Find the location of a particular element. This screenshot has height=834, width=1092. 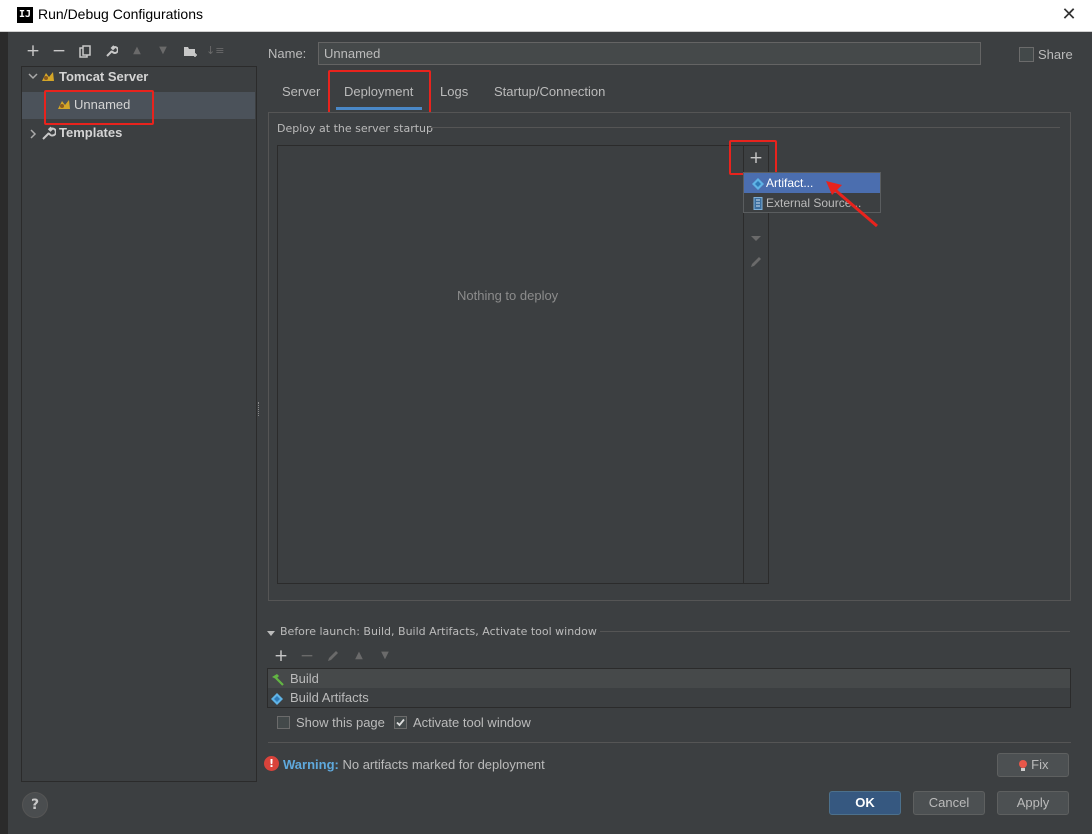

tab-startup-connection: Startup/Connection is located at coordinates (549, 96).